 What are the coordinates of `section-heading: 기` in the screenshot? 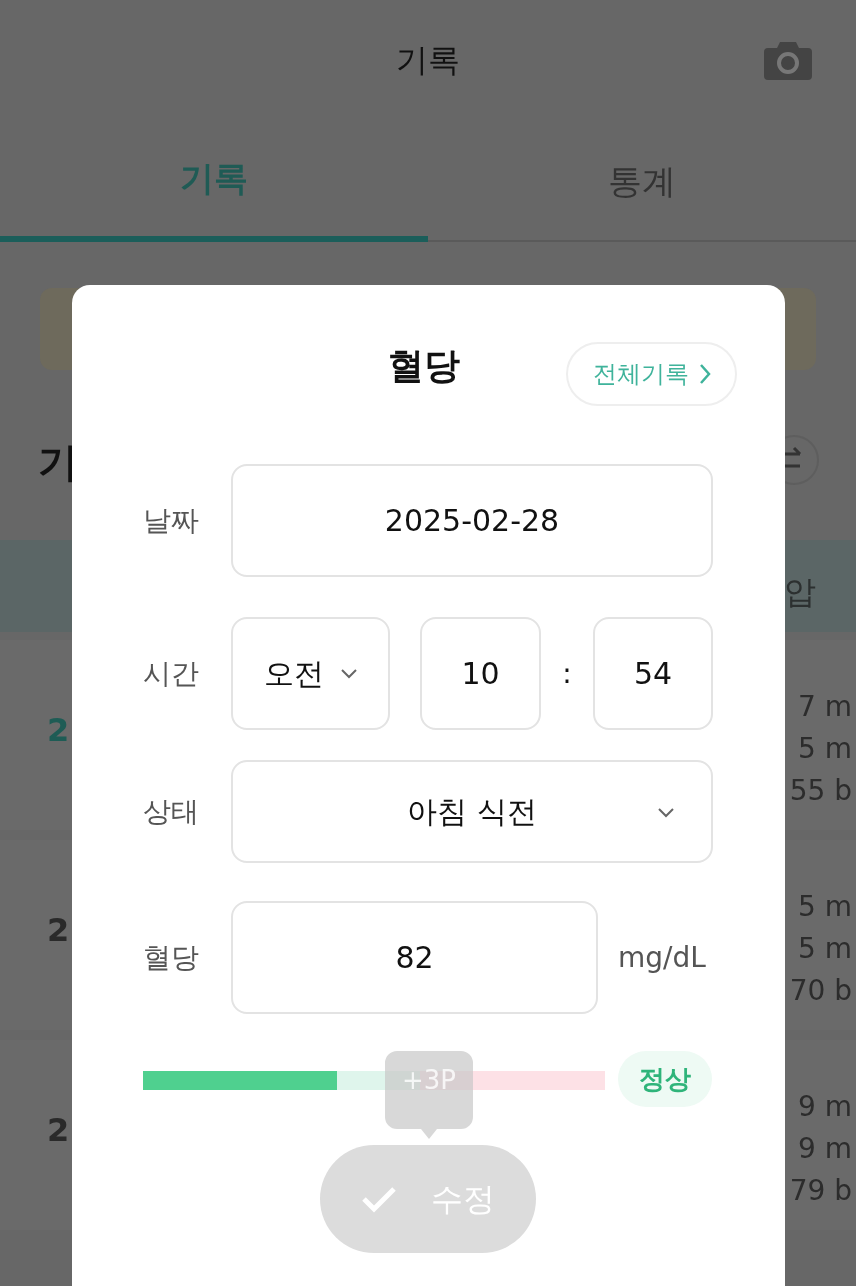 It's located at (58, 462).